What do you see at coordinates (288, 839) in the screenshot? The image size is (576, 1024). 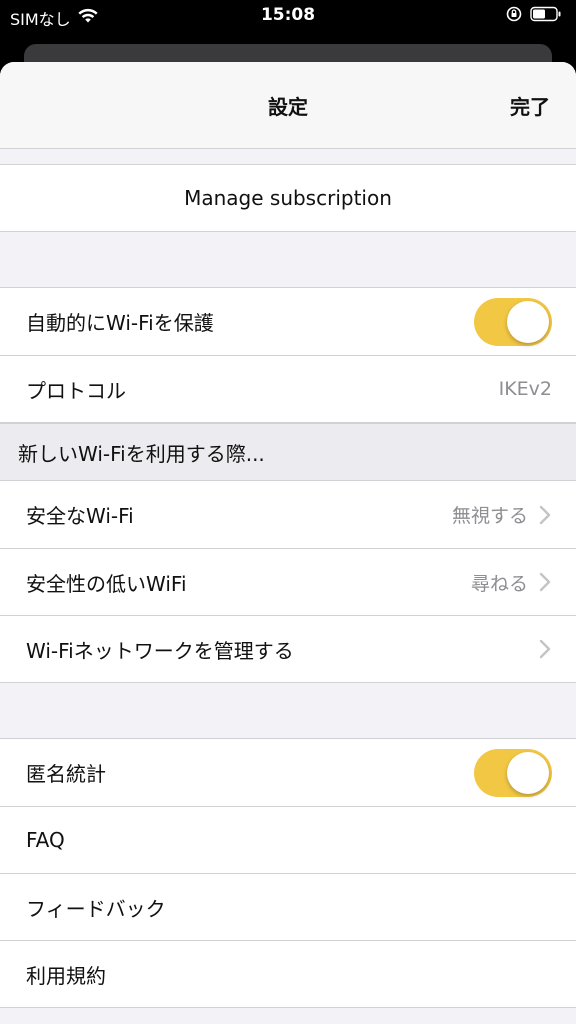 I see `faq-row: FAQ` at bounding box center [288, 839].